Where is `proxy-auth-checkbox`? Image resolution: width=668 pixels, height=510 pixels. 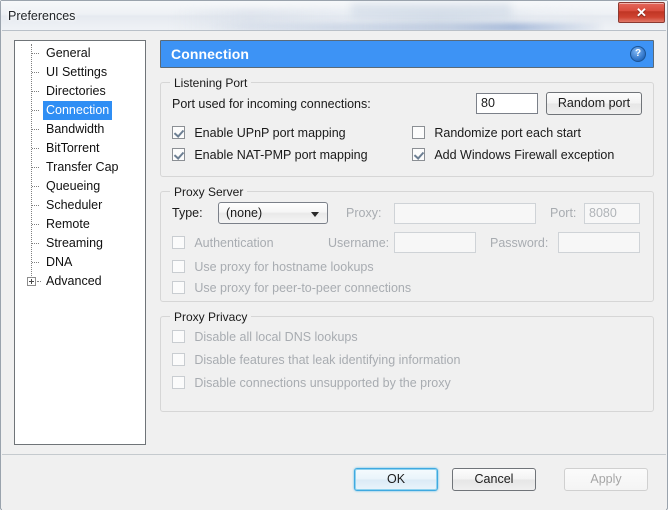
proxy-auth-checkbox is located at coordinates (178, 243).